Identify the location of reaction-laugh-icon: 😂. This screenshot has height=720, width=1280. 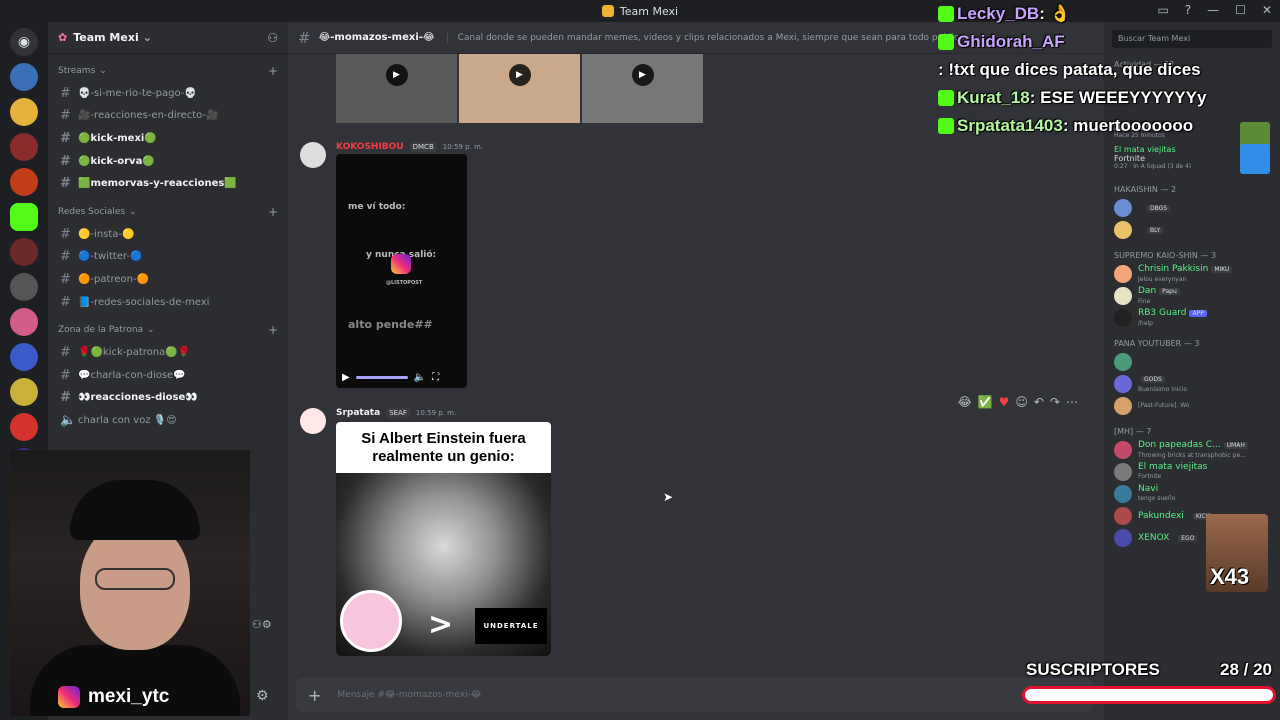
(965, 402).